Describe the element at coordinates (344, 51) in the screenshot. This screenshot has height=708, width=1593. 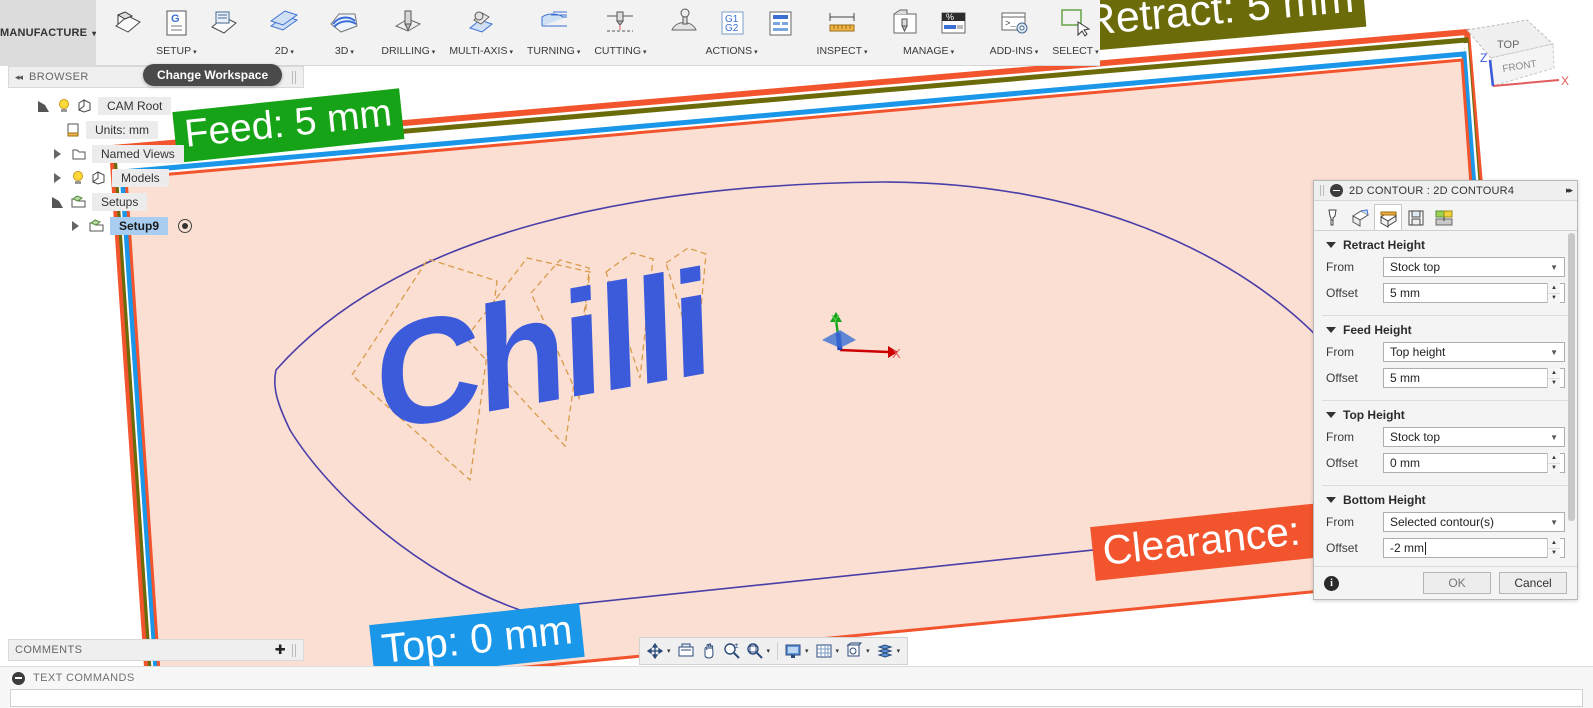
I see `ribbon-group-label-3d: 3D ▾` at that location.